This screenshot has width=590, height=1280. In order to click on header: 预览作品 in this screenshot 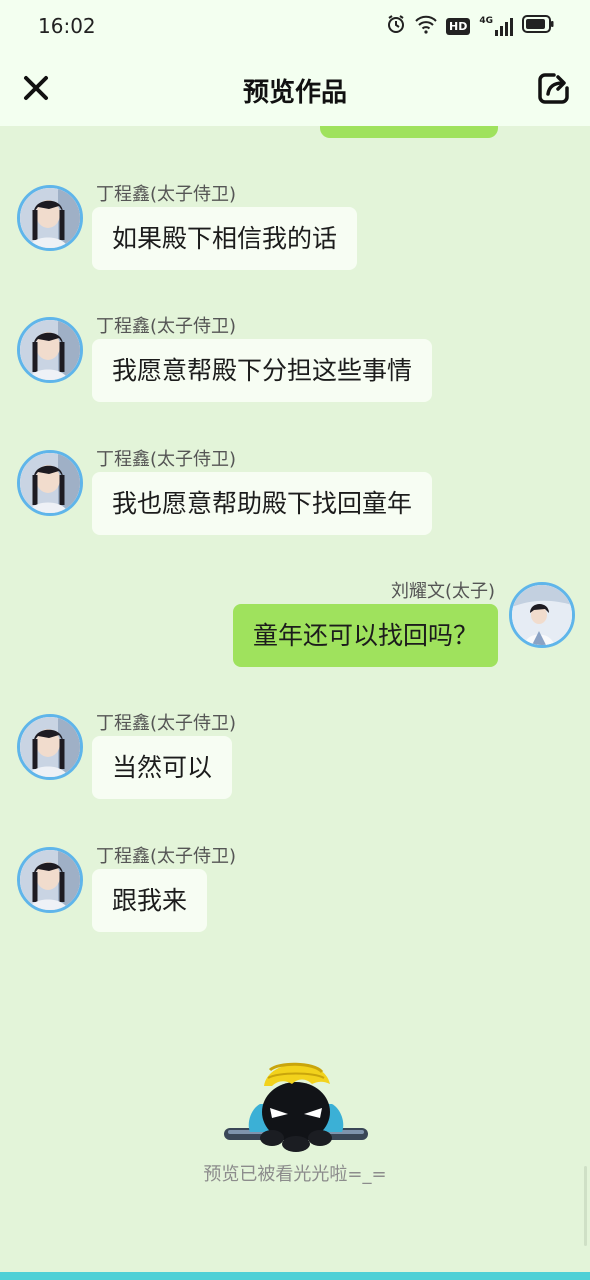, I will do `click(295, 89)`.